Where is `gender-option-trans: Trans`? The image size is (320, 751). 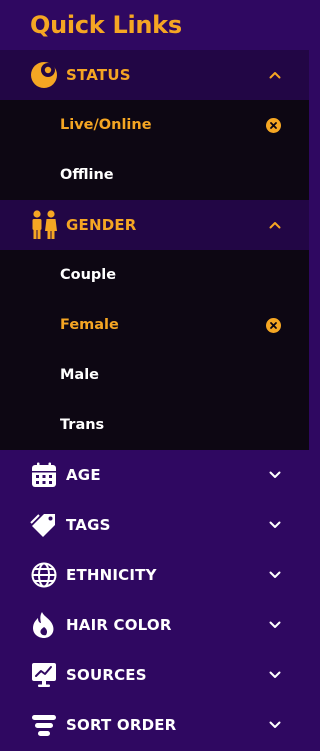 gender-option-trans: Trans is located at coordinates (154, 425).